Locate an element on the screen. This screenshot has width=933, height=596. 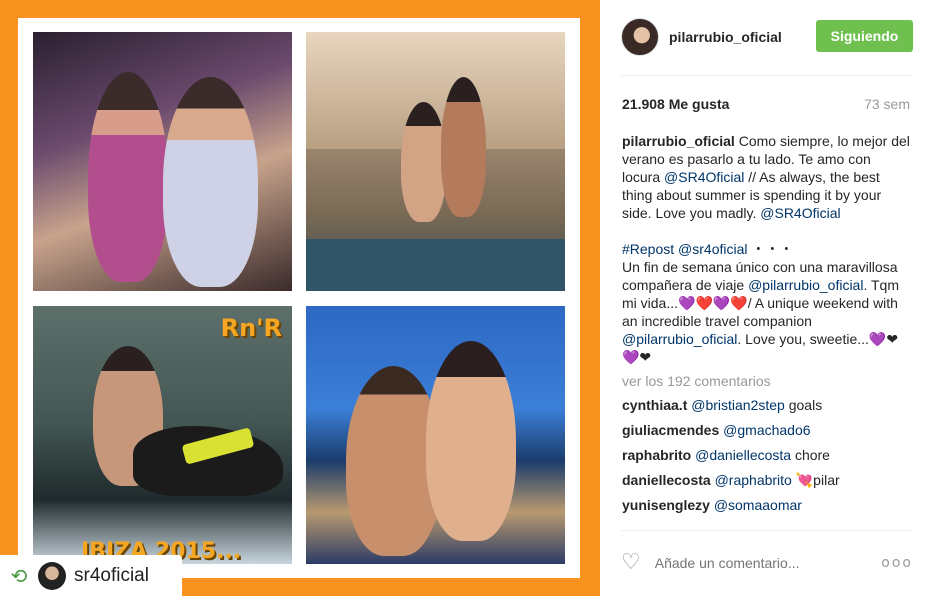
mention-link: @gmachado6 is located at coordinates (766, 430).